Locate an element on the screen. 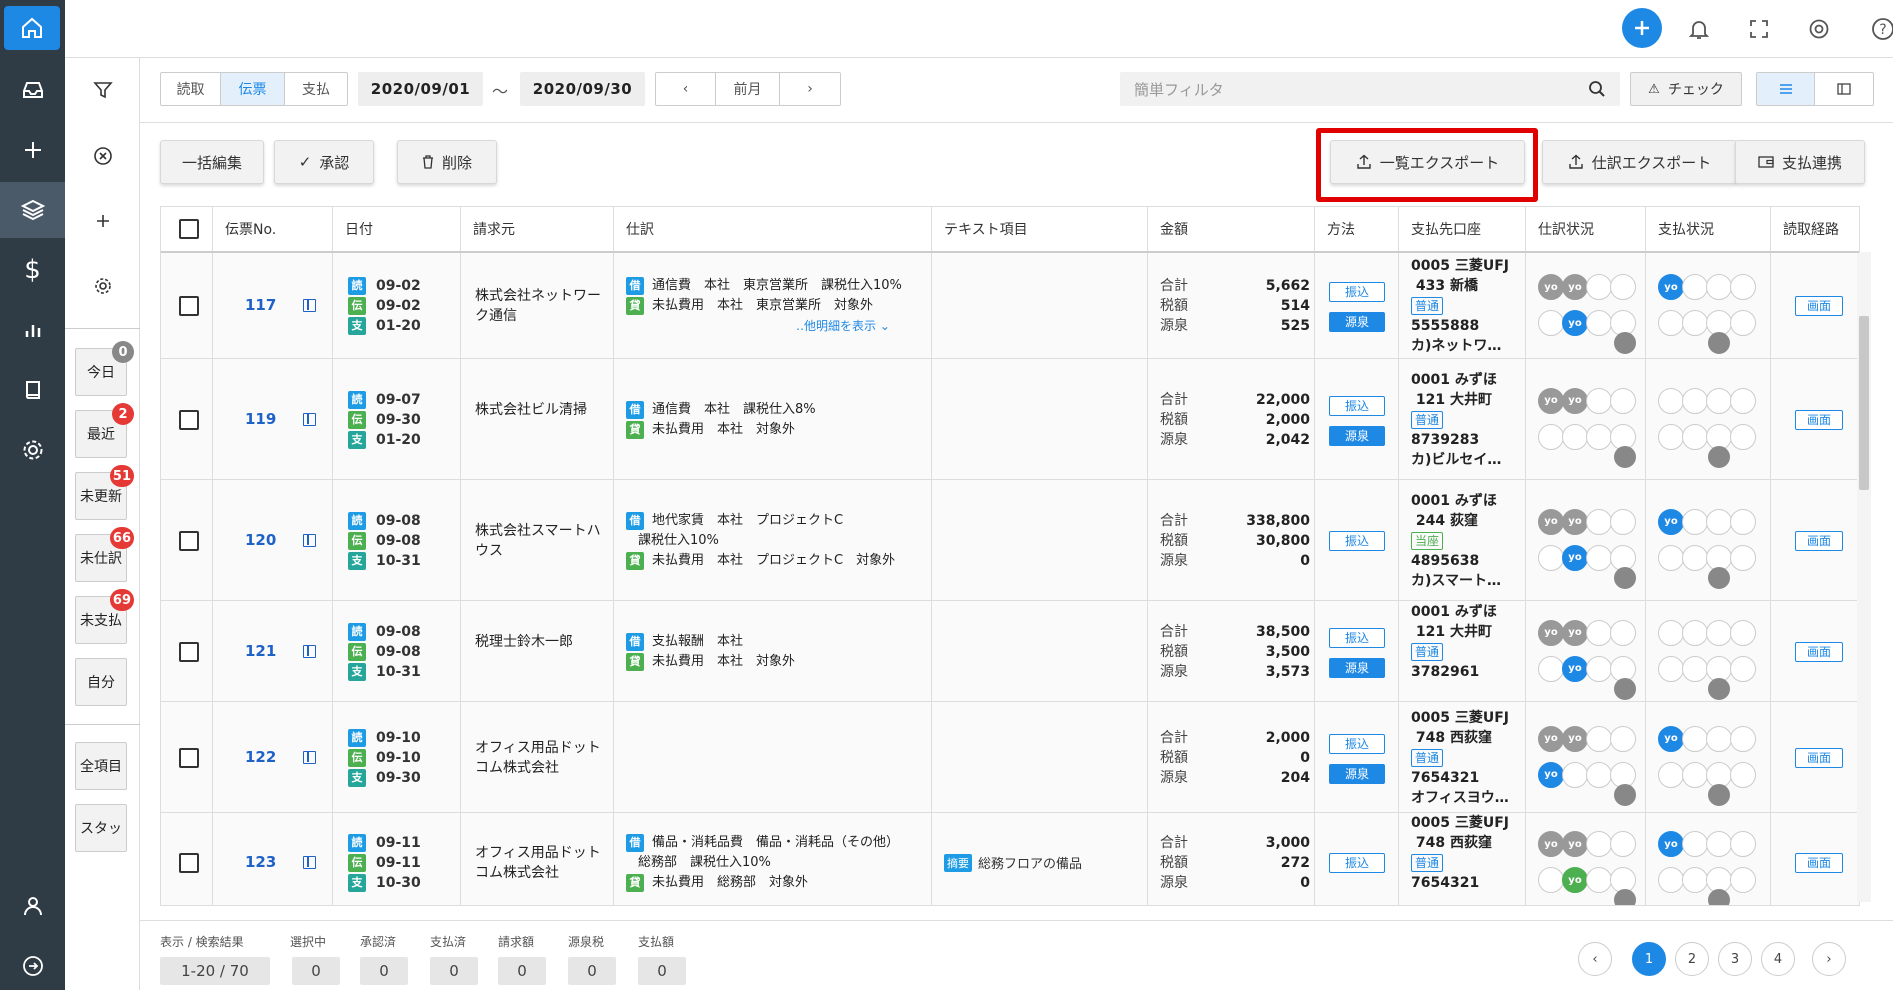 The width and height of the screenshot is (1893, 990). voucher-number: 123 is located at coordinates (260, 862).